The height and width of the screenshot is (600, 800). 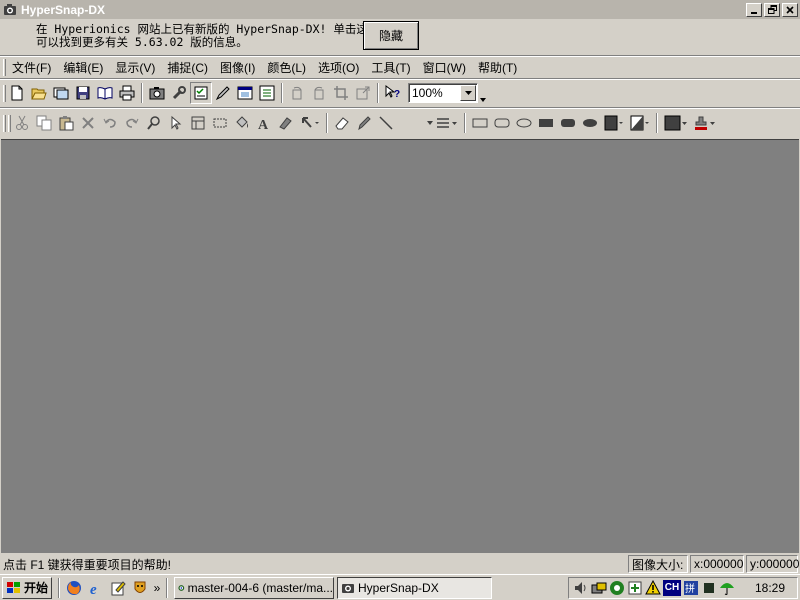 What do you see at coordinates (414, 587) in the screenshot?
I see `taskbar-item-hypersnap: HyperSnap-DX` at bounding box center [414, 587].